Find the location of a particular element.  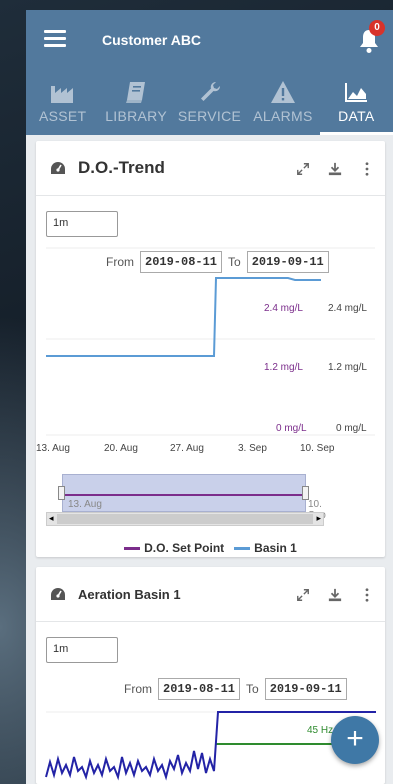

navigator-scrollbar: ◂ ▸ is located at coordinates (185, 519).